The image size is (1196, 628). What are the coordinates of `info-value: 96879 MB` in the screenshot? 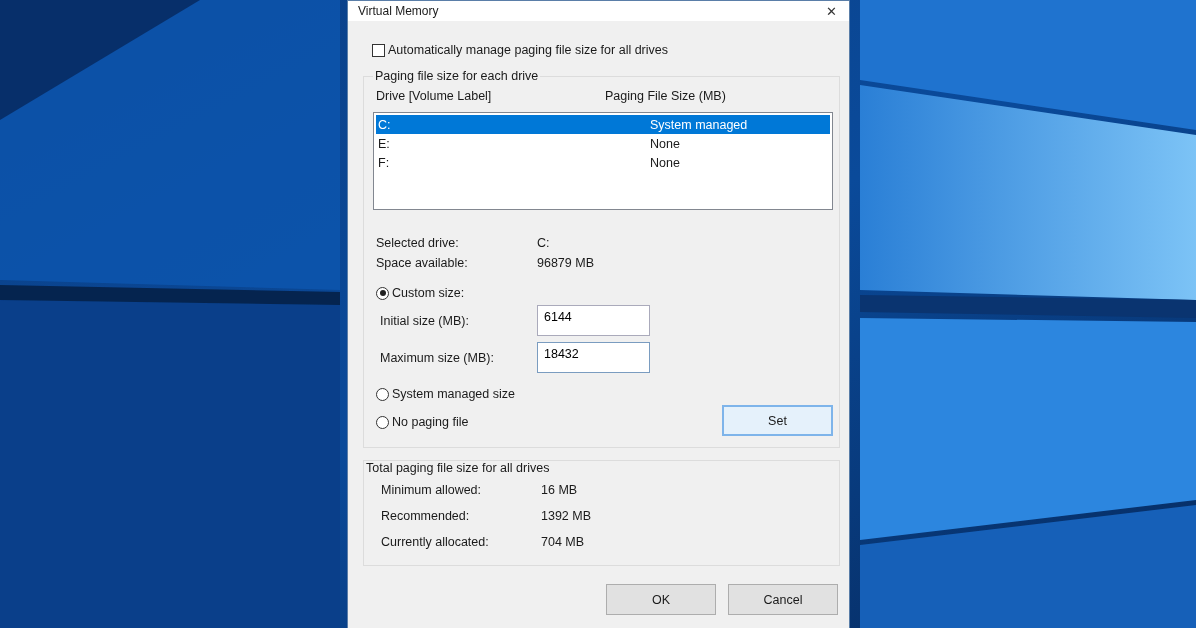 It's located at (566, 263).